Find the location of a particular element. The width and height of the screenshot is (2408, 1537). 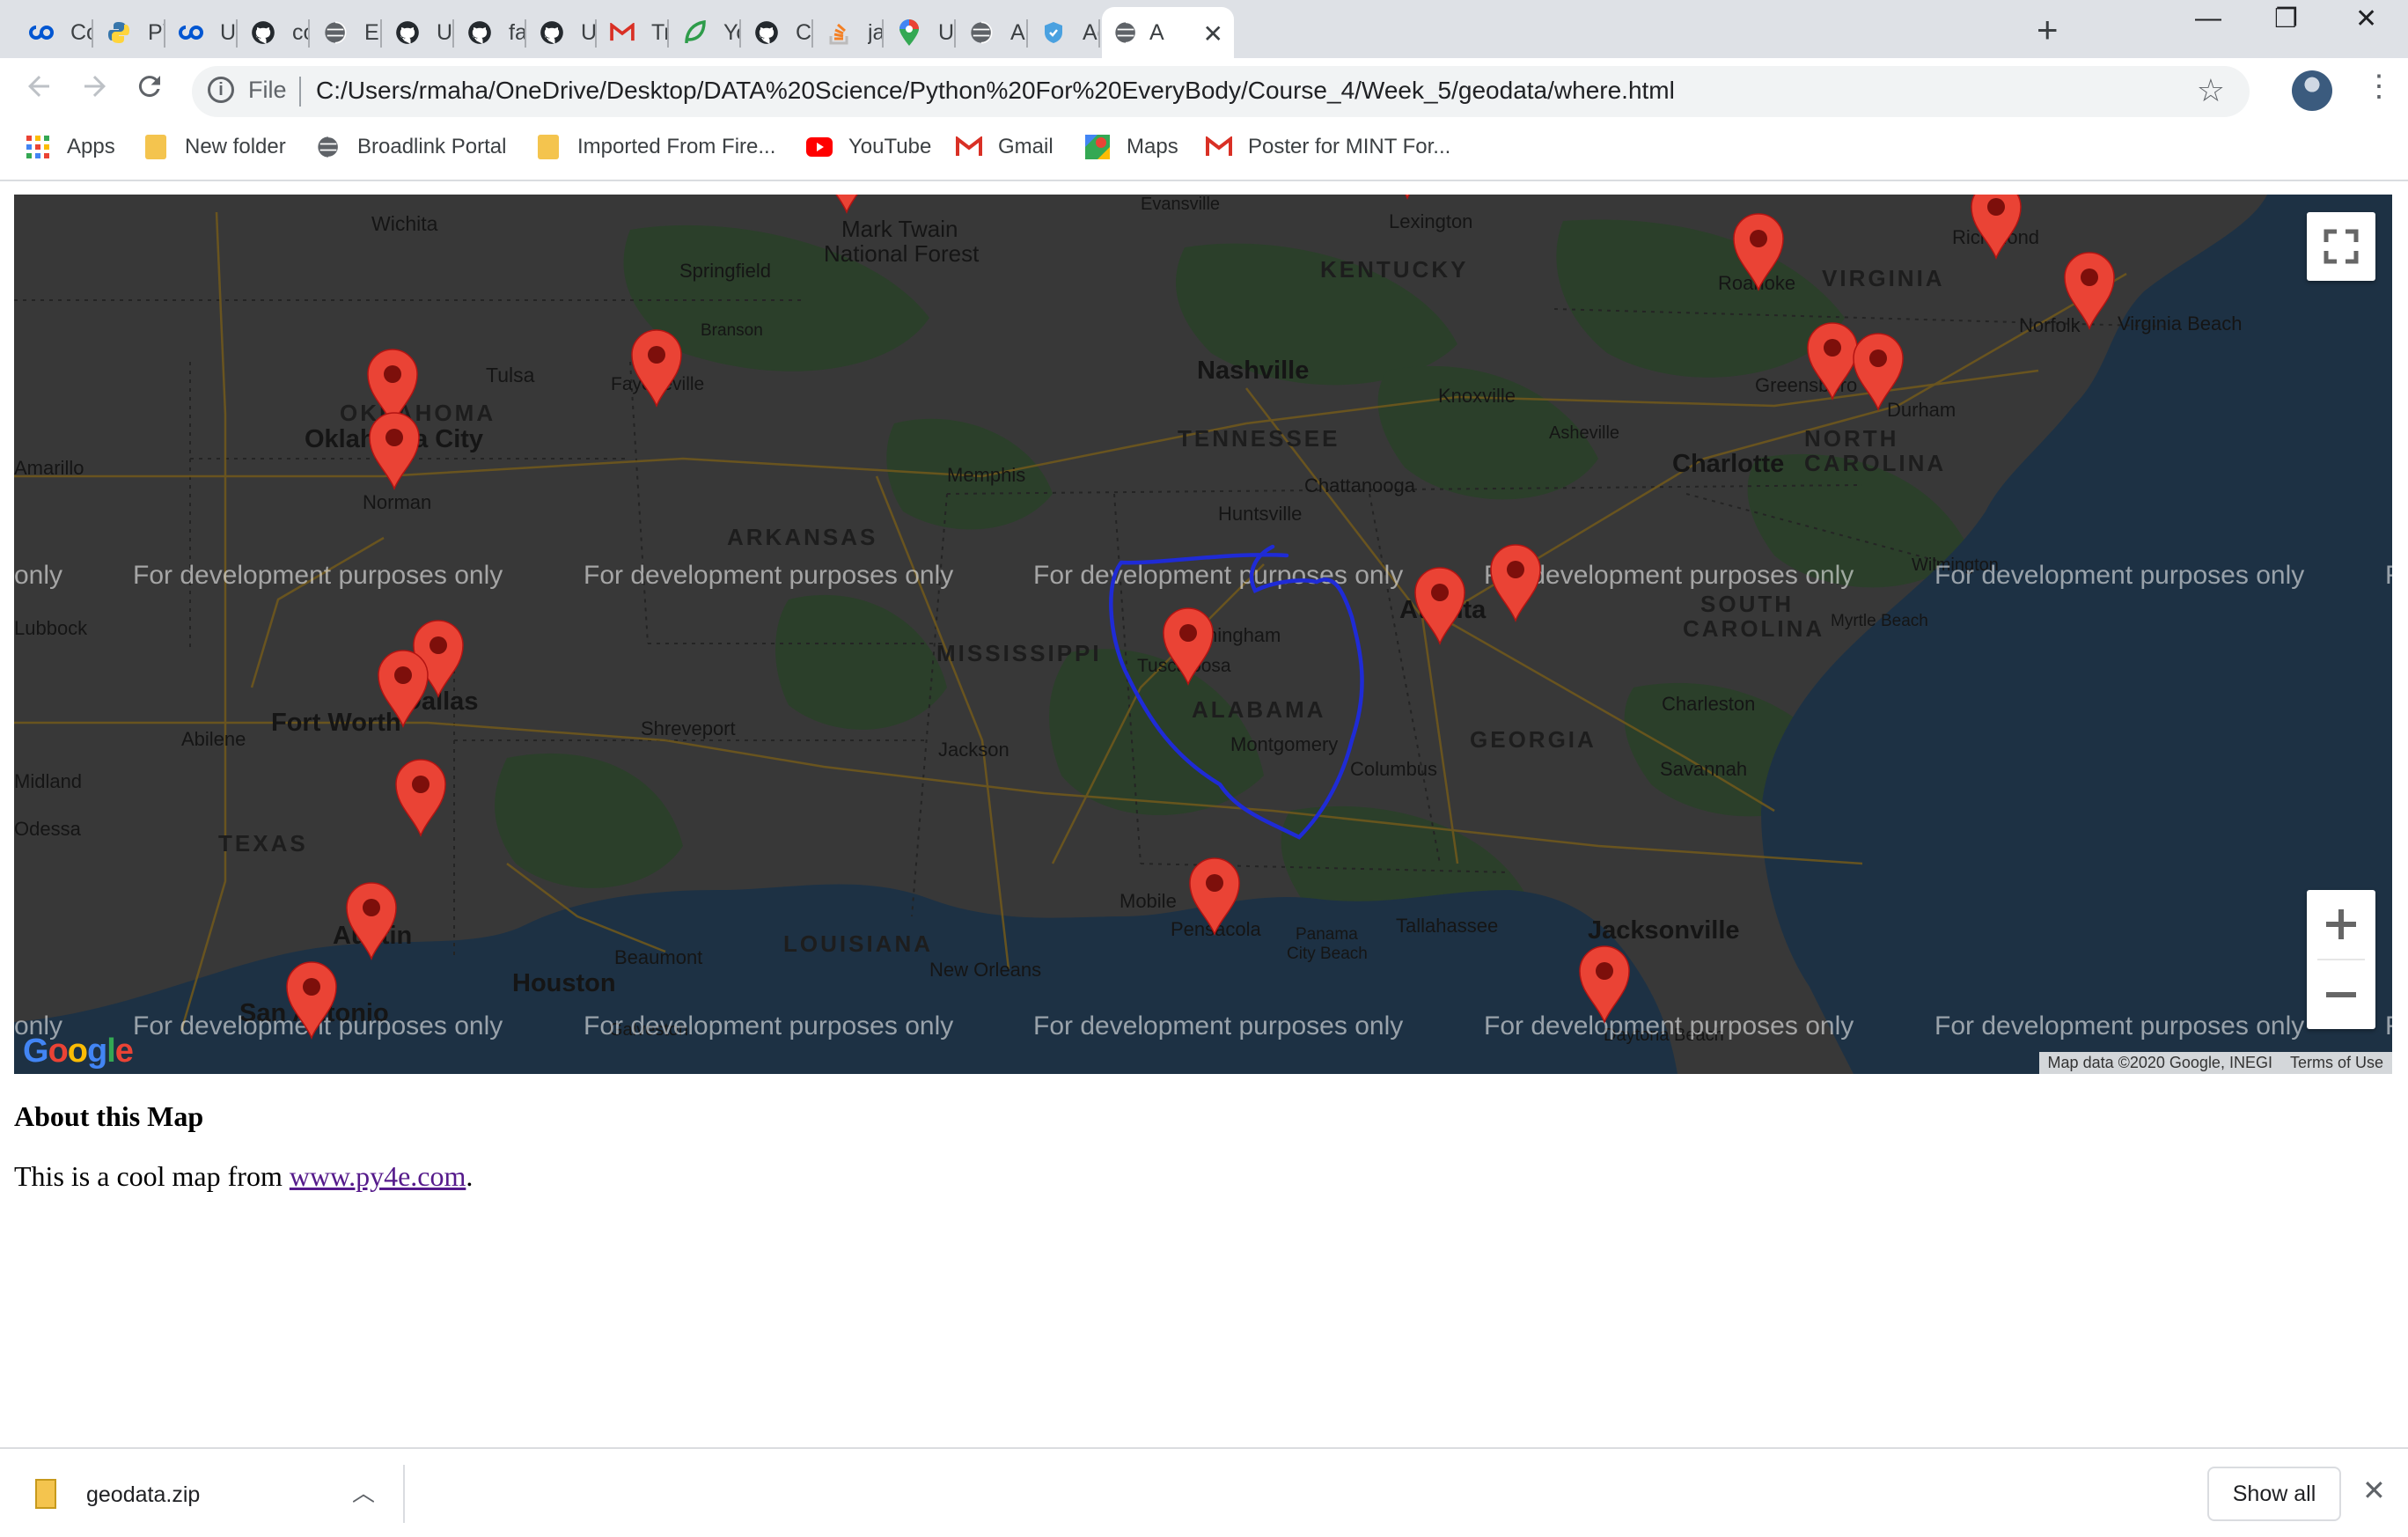

bookmark-new-folder: New folder is located at coordinates (214, 147).